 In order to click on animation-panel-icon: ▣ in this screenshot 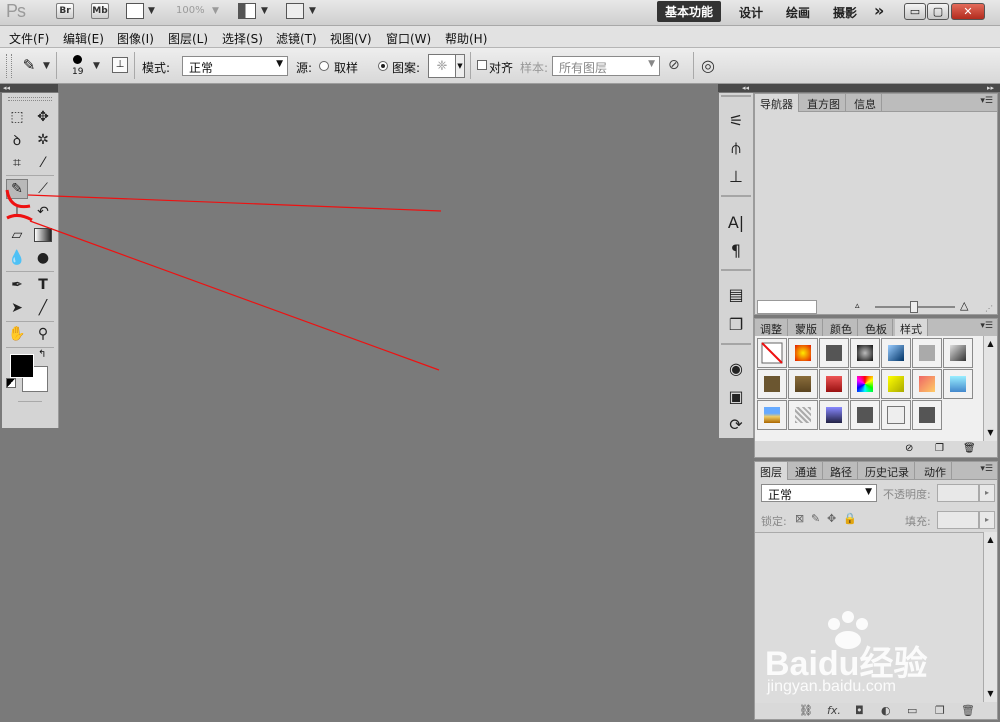, I will do `click(736, 396)`.